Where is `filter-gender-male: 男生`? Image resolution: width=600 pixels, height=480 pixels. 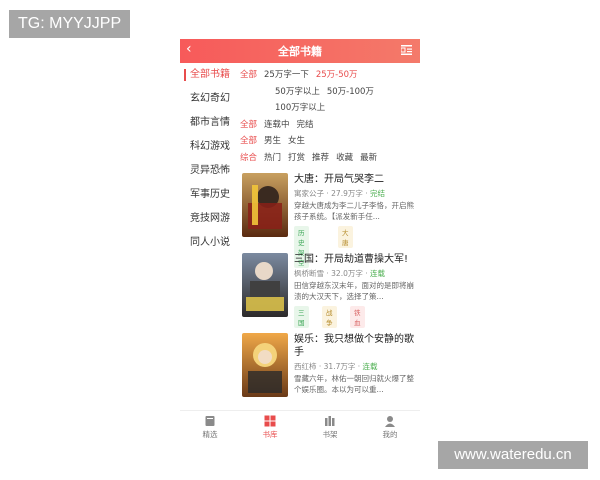 filter-gender-male: 男生 is located at coordinates (272, 141).